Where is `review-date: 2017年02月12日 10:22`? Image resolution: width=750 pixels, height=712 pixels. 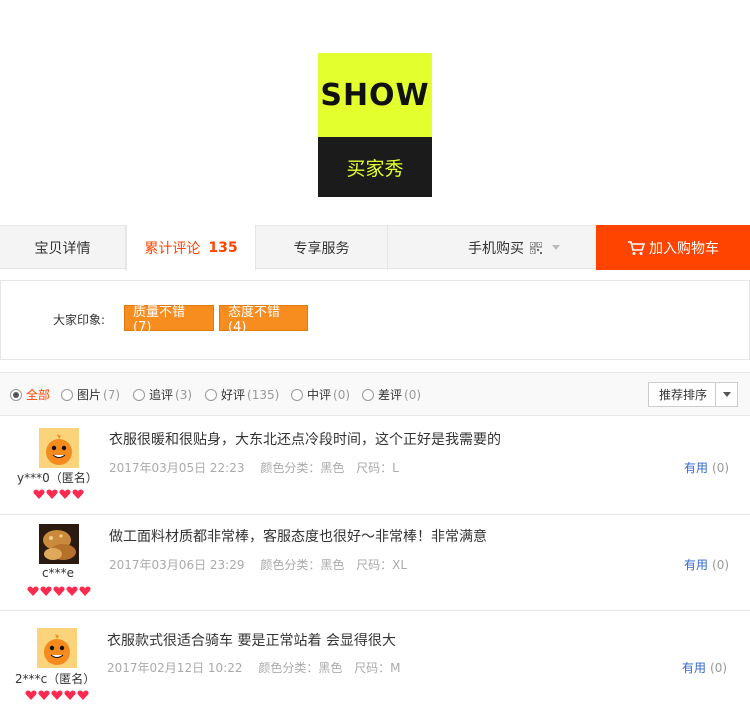
review-date: 2017年02月12日 10:22 is located at coordinates (175, 668).